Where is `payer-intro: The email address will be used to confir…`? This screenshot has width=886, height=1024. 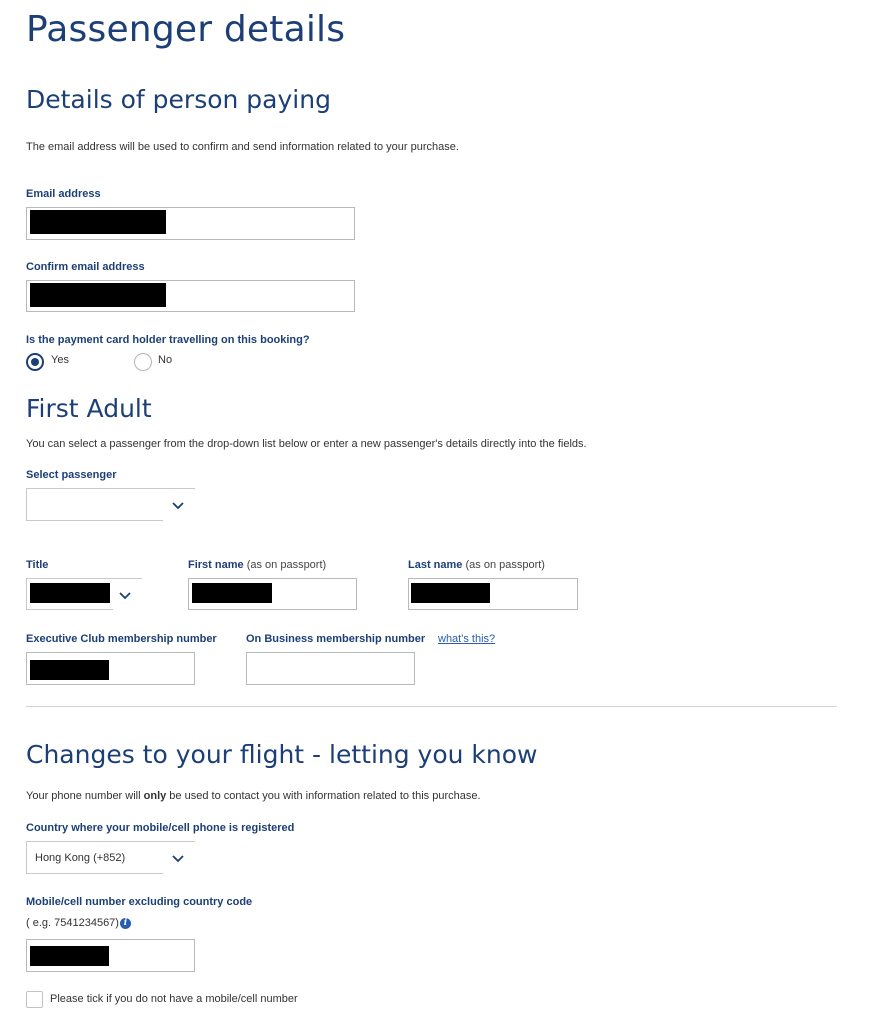
payer-intro: The email address will be used to confir… is located at coordinates (242, 147).